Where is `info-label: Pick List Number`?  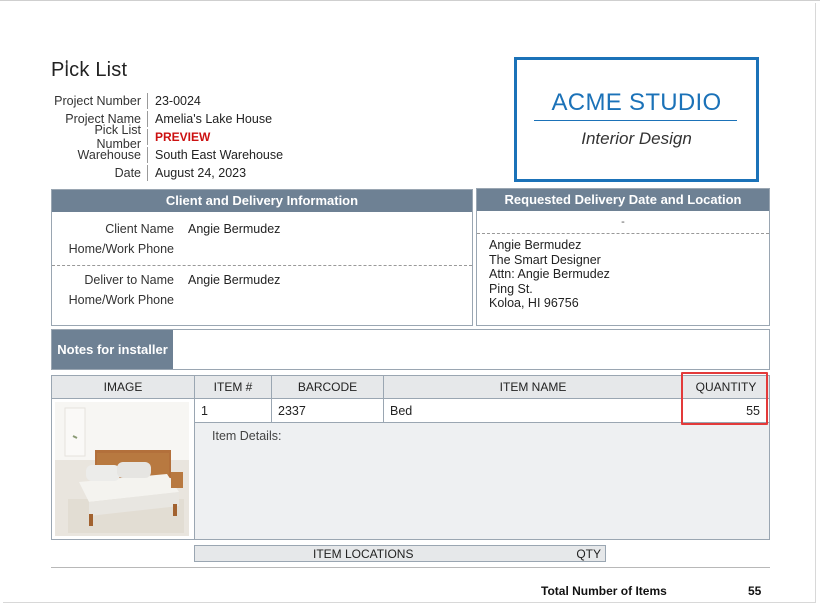
info-label: Pick List Number is located at coordinates (117, 137).